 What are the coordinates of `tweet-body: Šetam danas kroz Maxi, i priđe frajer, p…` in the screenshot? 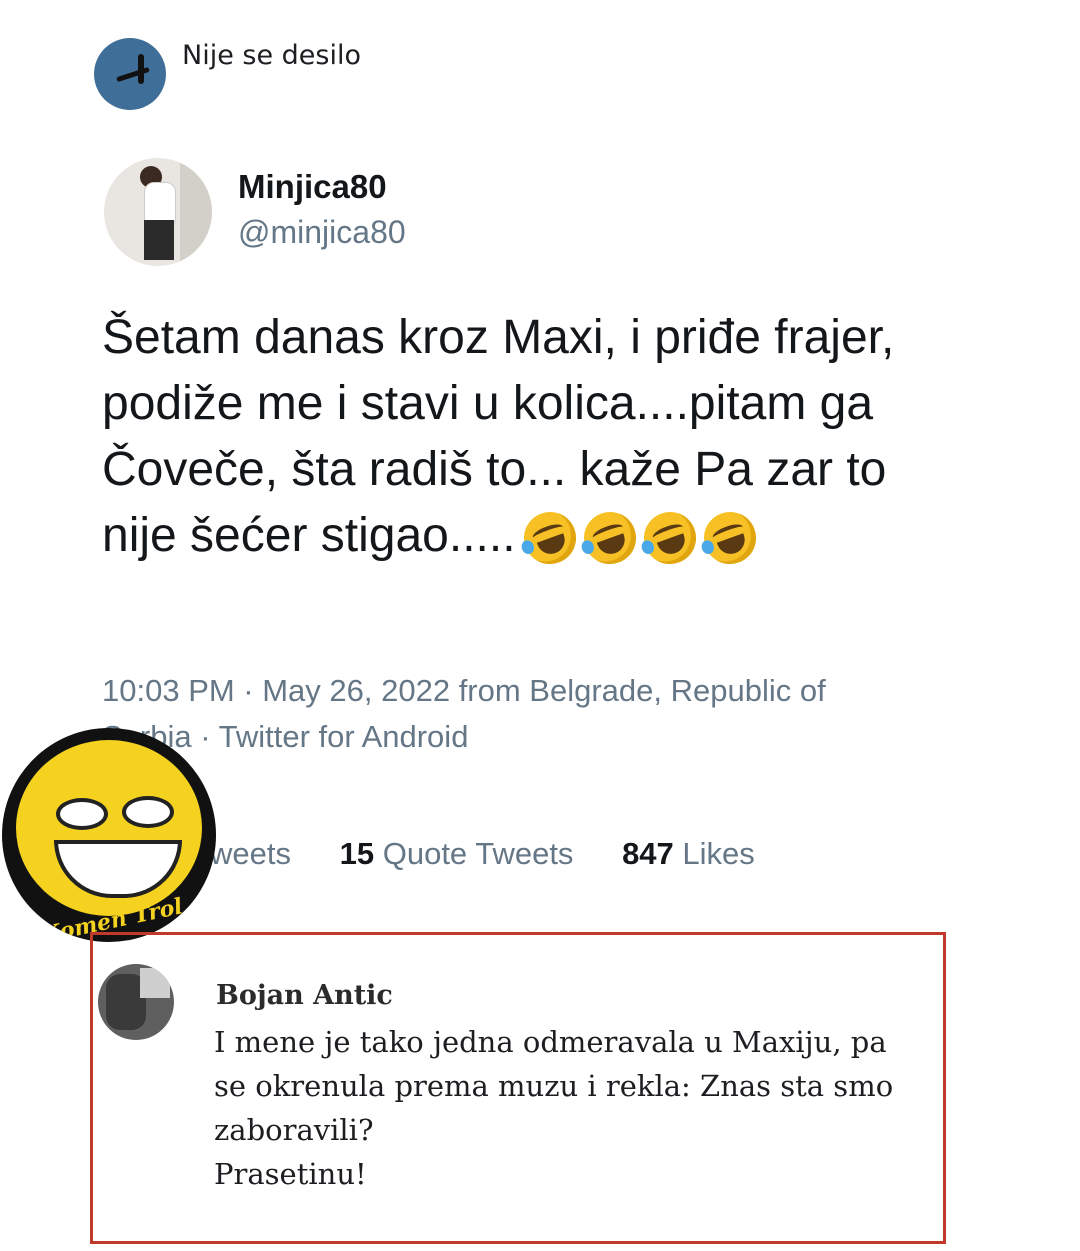 It's located at (505, 436).